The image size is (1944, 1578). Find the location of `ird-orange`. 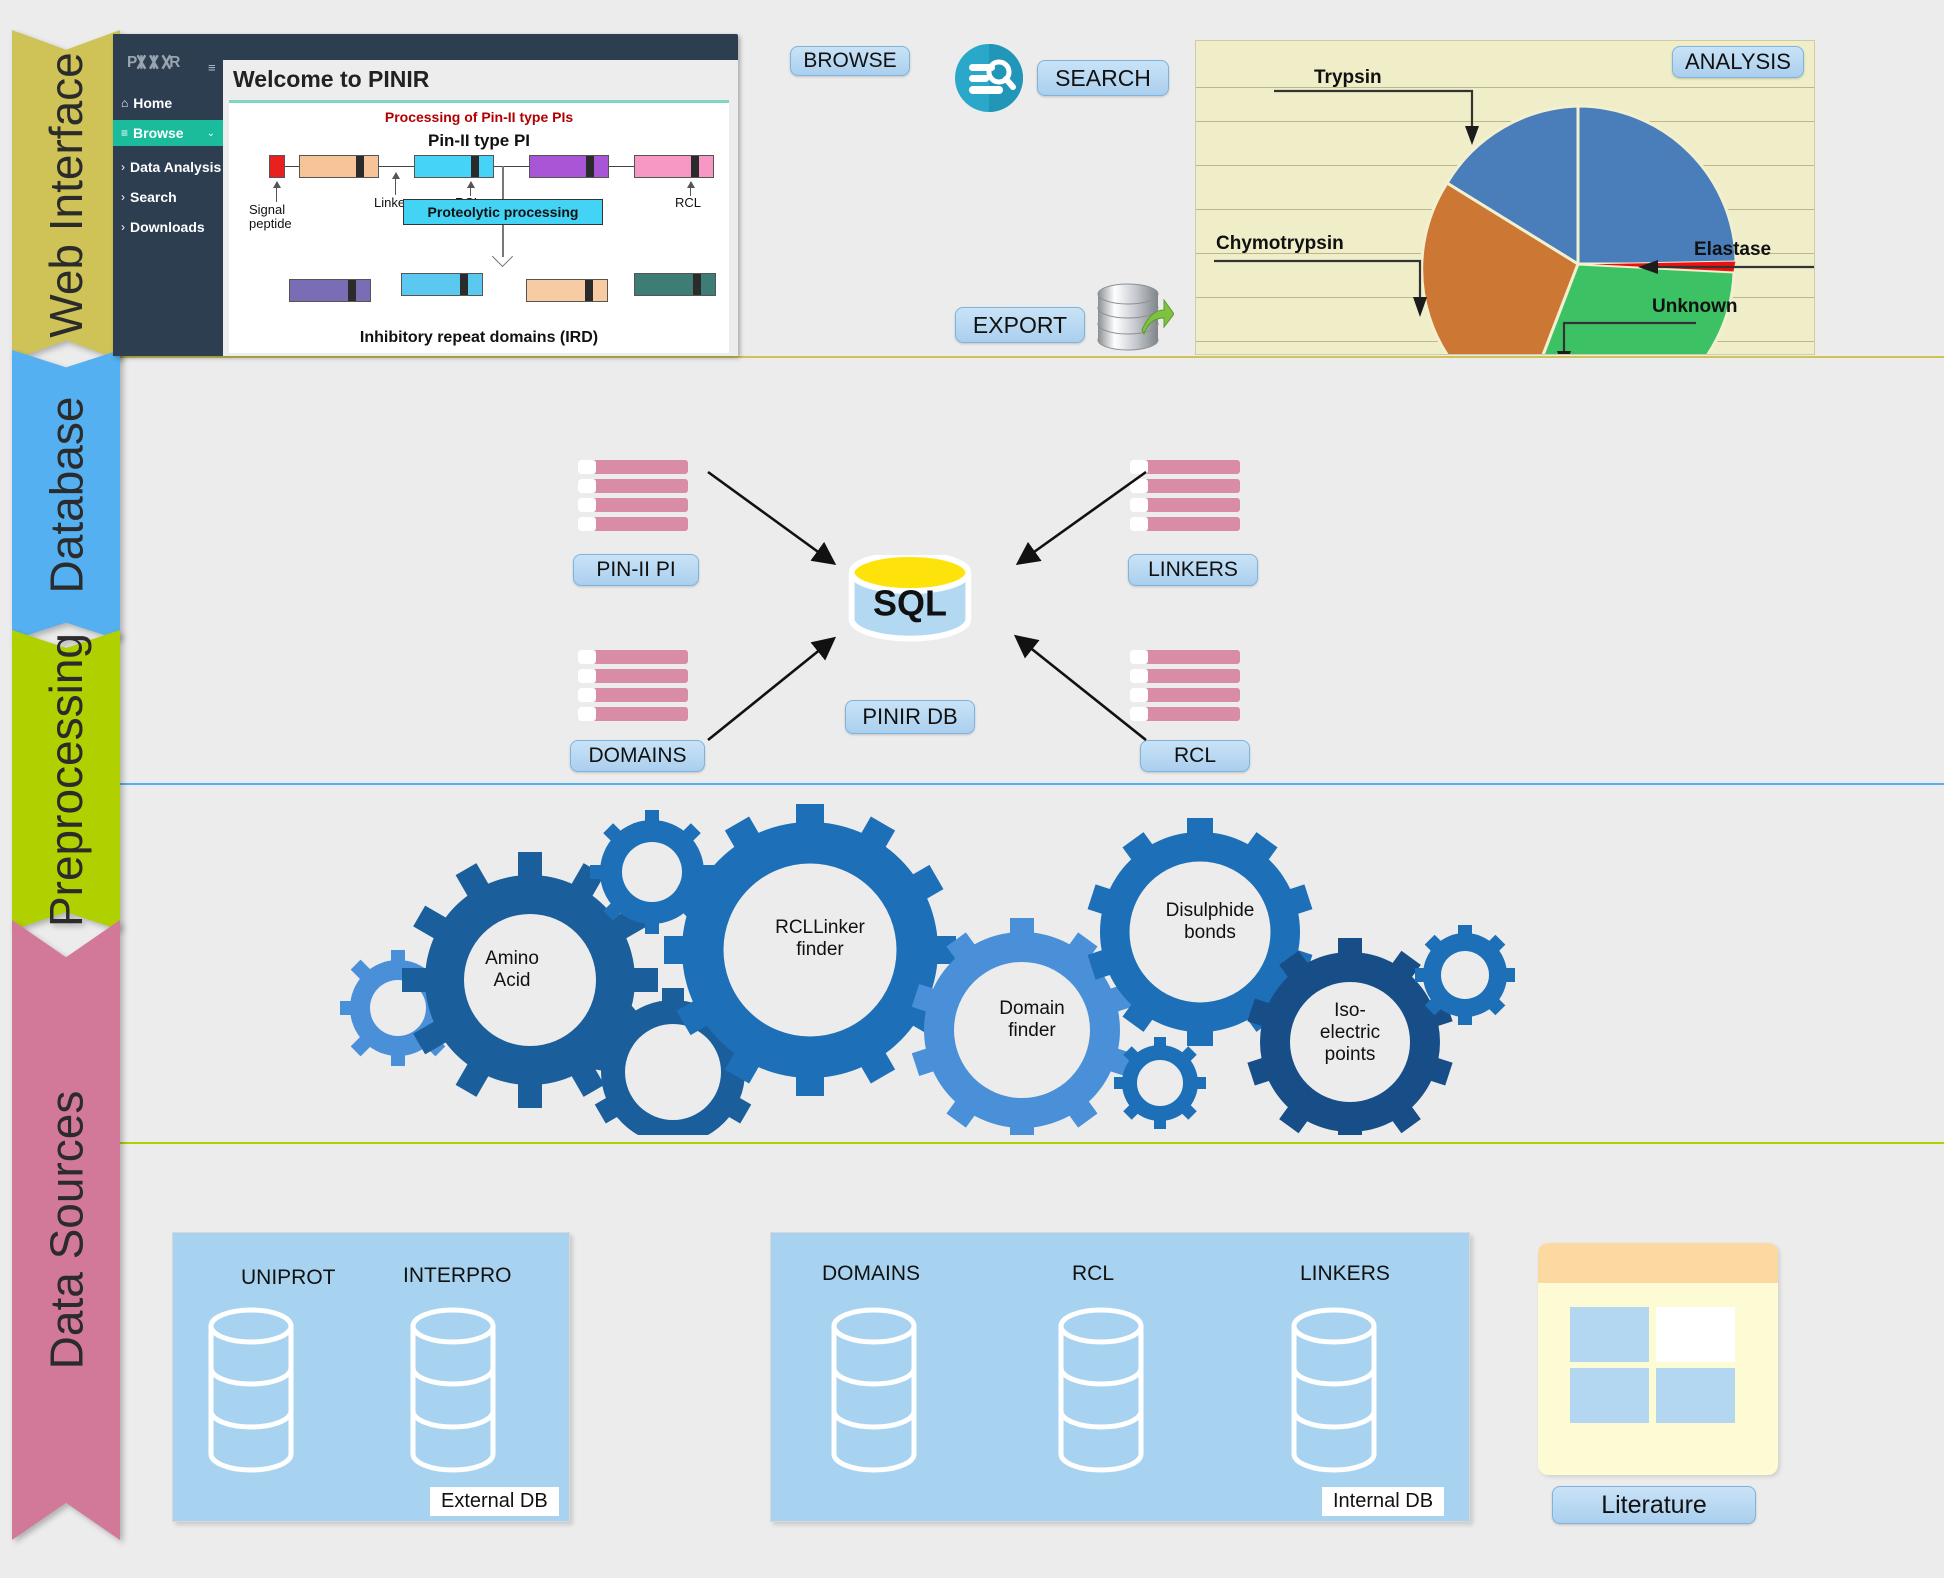

ird-orange is located at coordinates (567, 290).